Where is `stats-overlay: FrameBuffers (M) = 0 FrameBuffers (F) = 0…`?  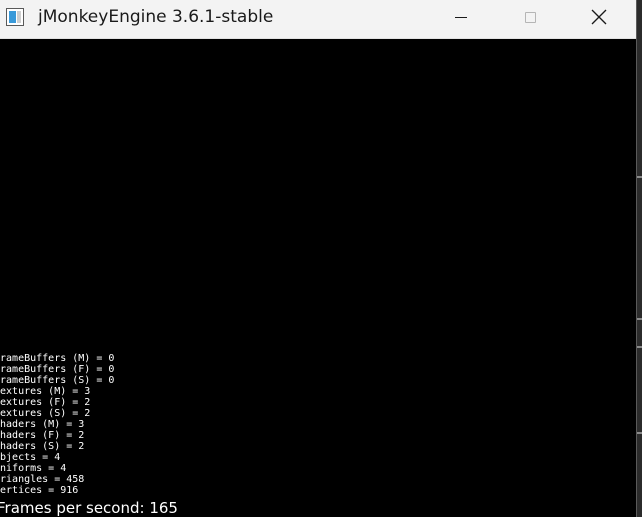 stats-overlay: FrameBuffers (M) = 0 FrameBuffers (F) = 0… is located at coordinates (57, 424).